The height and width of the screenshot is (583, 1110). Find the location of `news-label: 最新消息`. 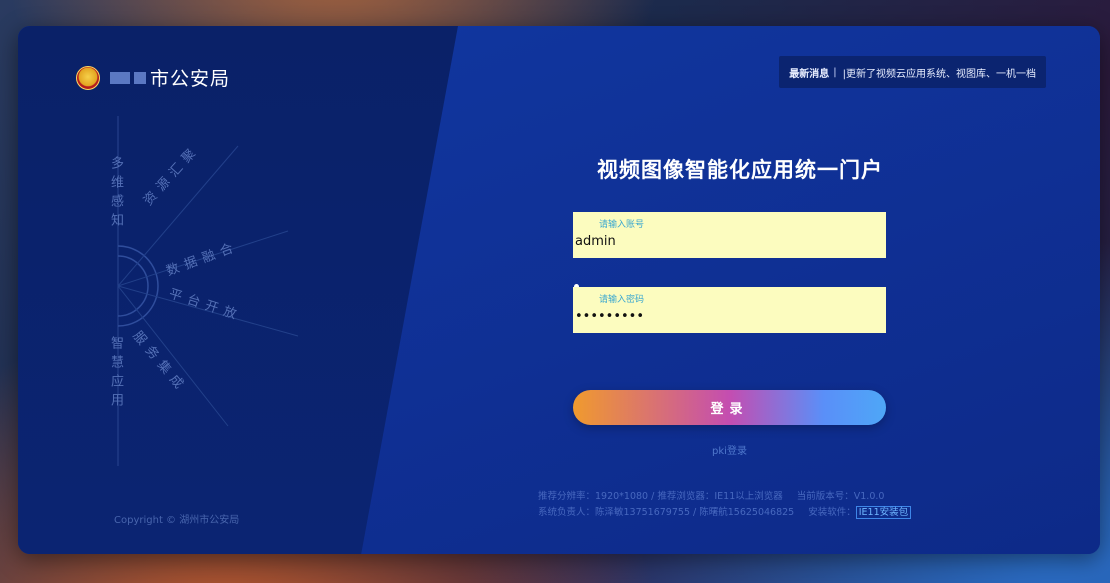

news-label: 最新消息 is located at coordinates (809, 74).